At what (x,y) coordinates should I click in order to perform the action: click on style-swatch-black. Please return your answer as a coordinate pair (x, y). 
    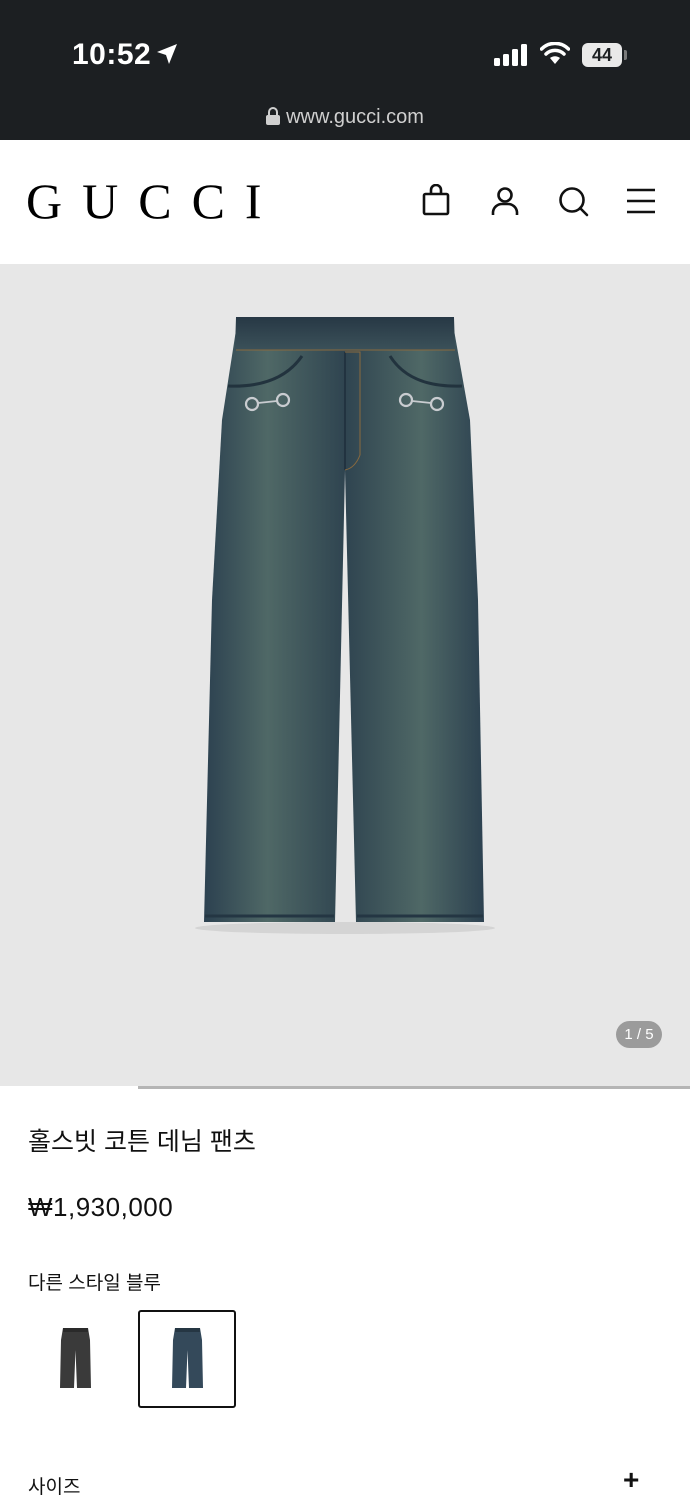
    Looking at the image, I should click on (75, 1359).